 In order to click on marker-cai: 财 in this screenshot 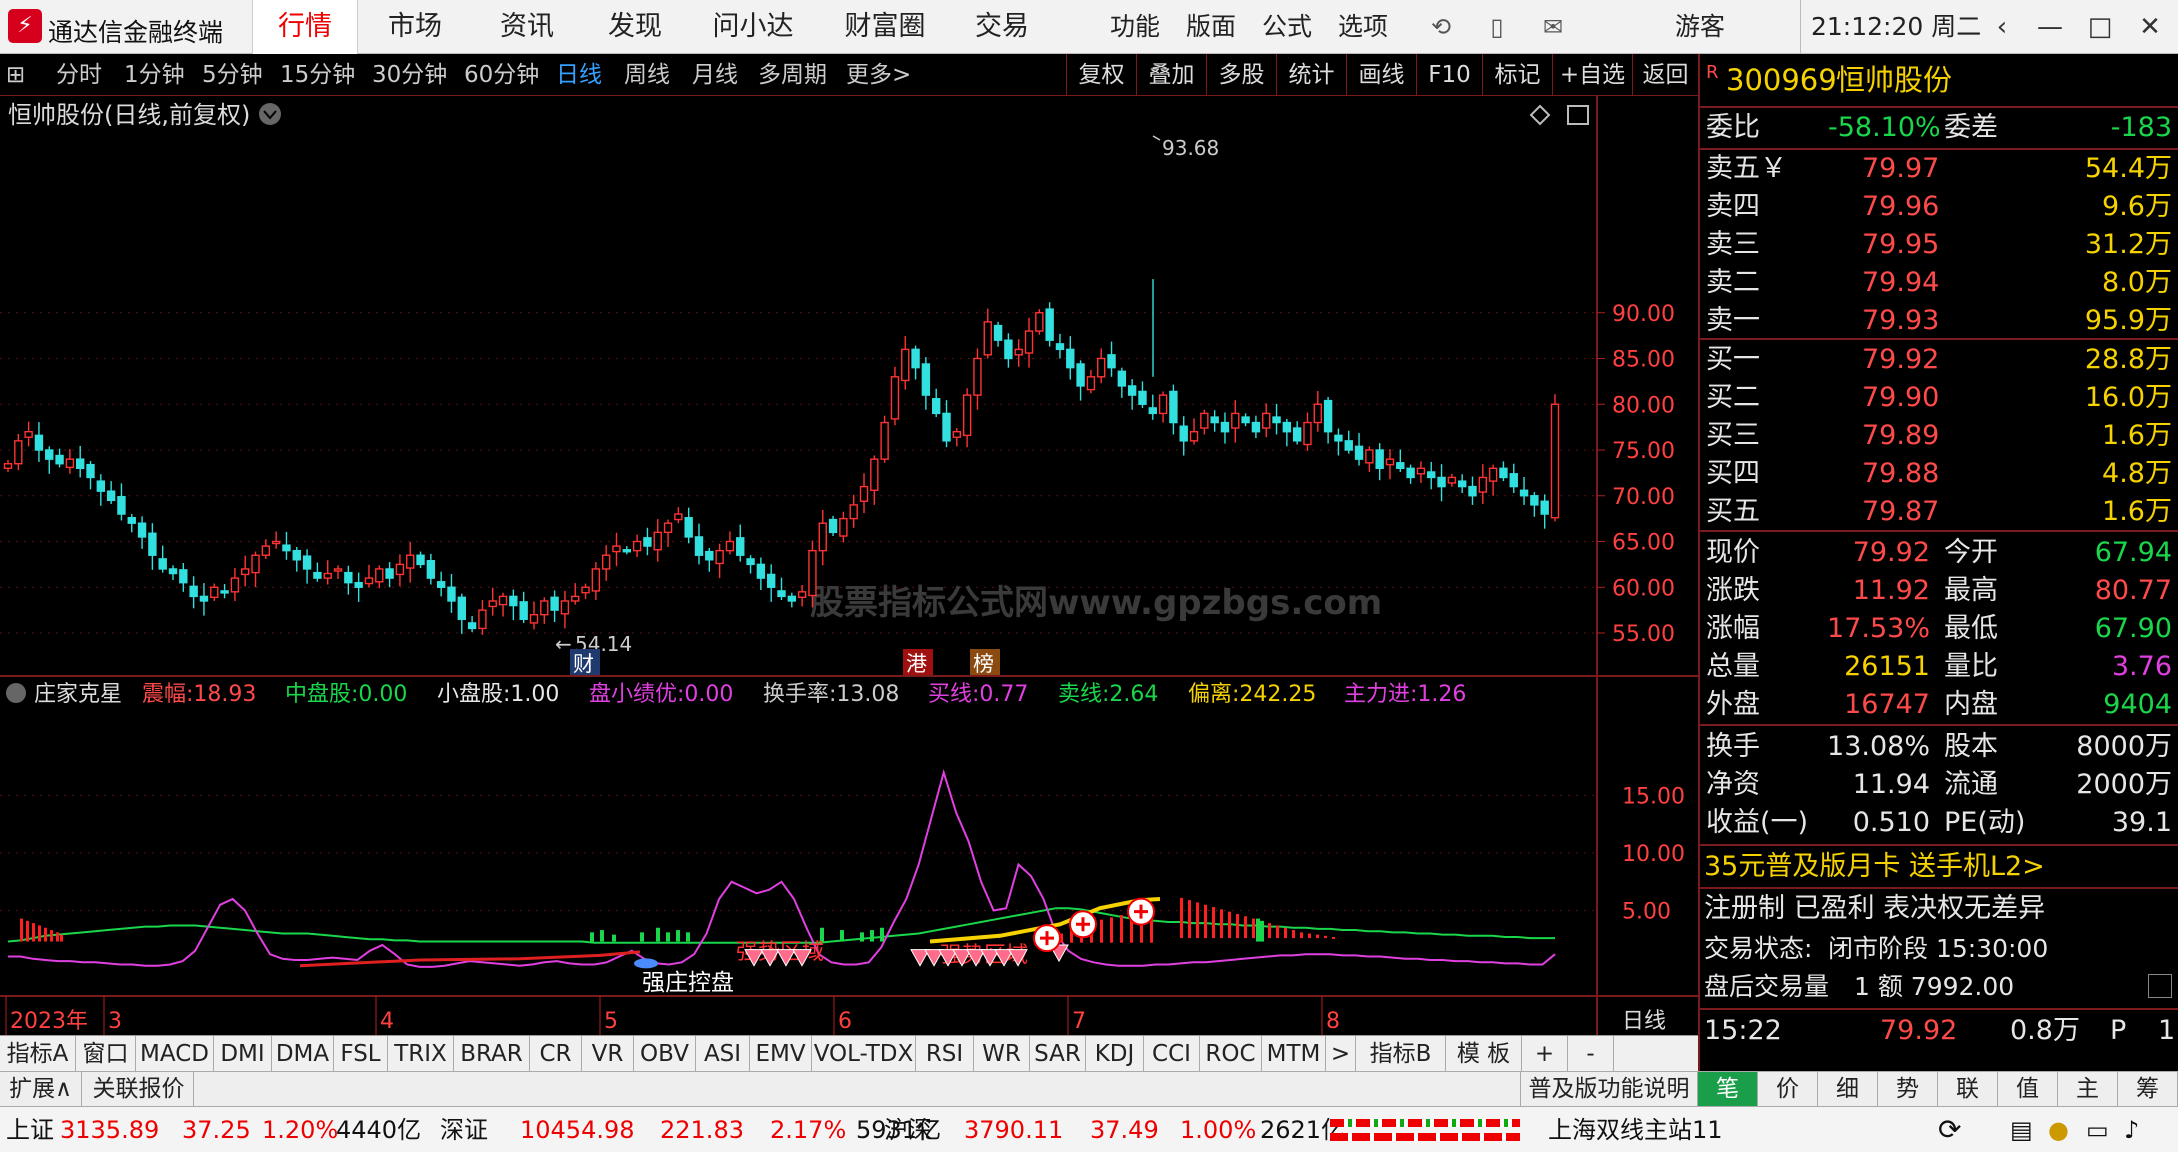, I will do `click(583, 664)`.